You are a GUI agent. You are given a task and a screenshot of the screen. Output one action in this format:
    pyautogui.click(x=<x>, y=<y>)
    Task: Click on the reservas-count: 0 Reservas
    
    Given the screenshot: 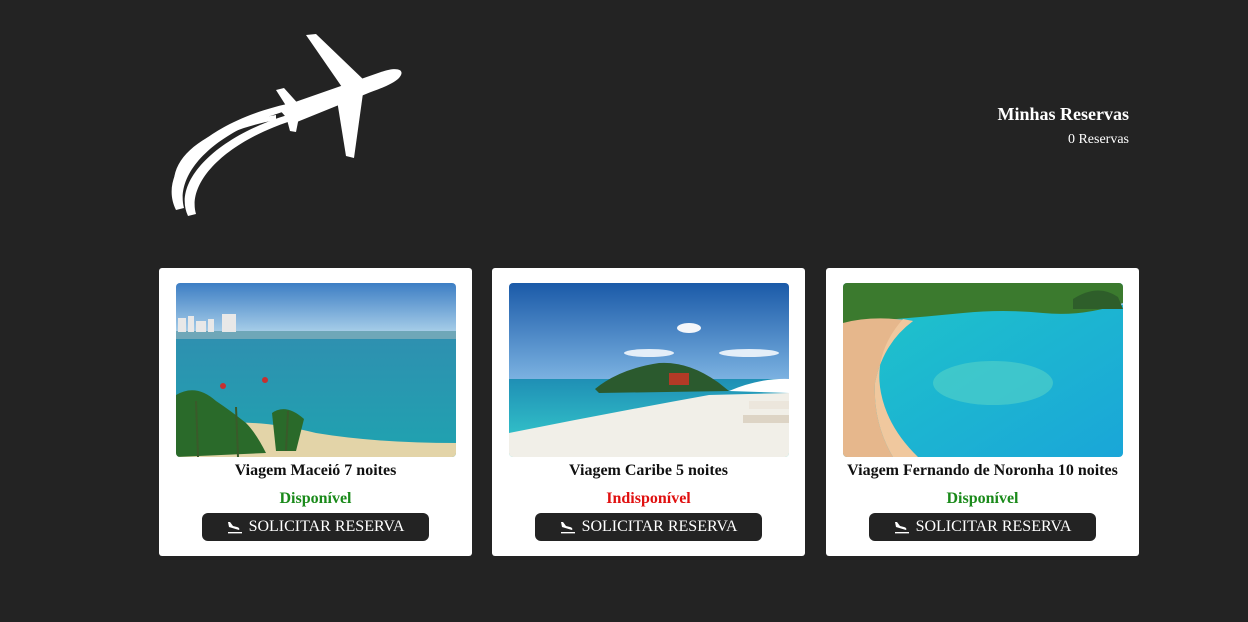 What is the action you would take?
    pyautogui.click(x=1098, y=139)
    